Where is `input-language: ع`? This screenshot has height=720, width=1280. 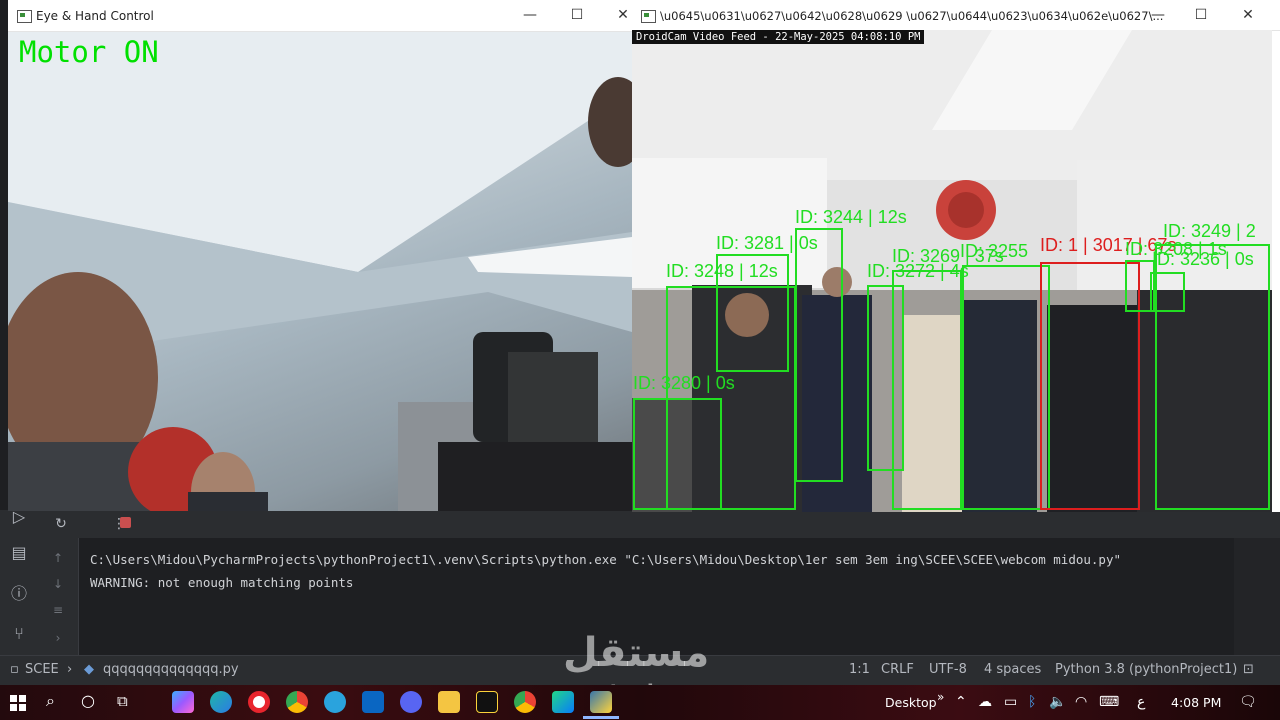
input-language: ع is located at coordinates (1141, 702).